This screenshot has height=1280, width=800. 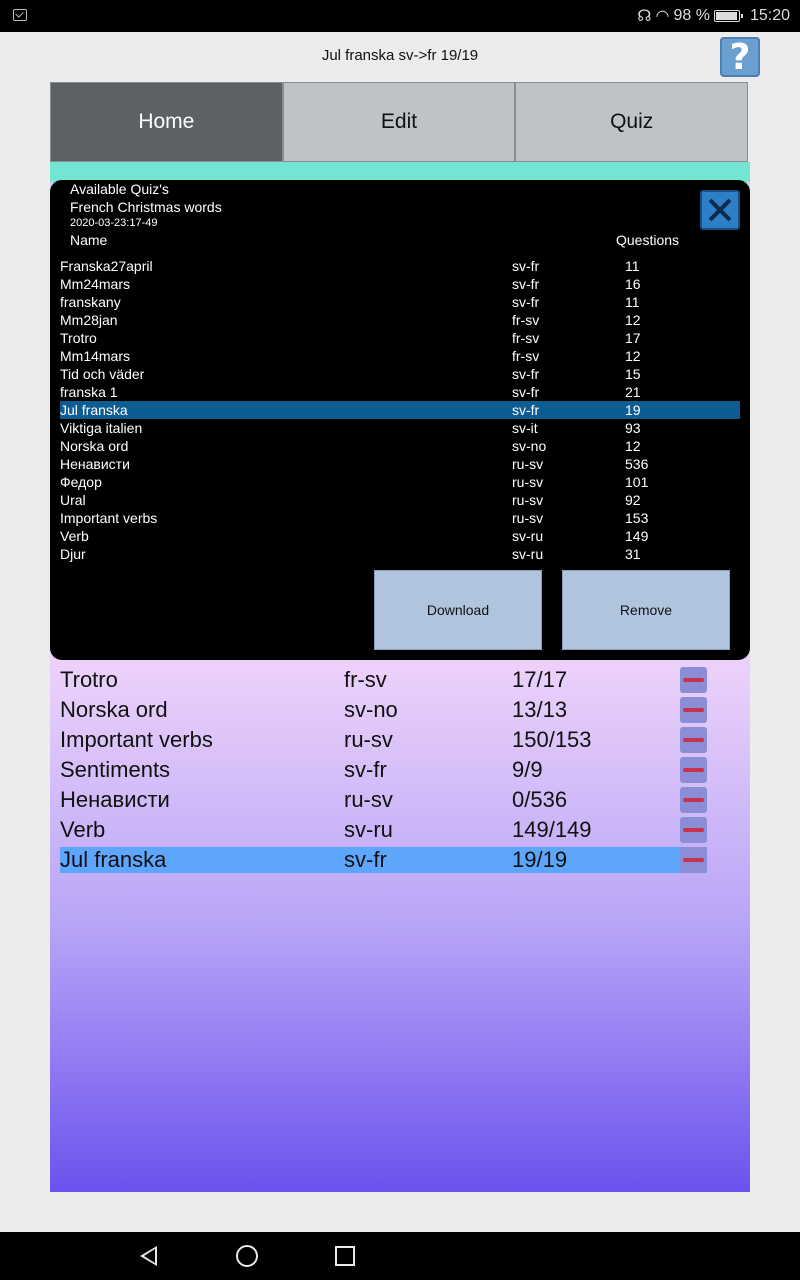 I want to click on quiz-list-item: Important verbs ru-sv 150/153, so click(x=383, y=740).